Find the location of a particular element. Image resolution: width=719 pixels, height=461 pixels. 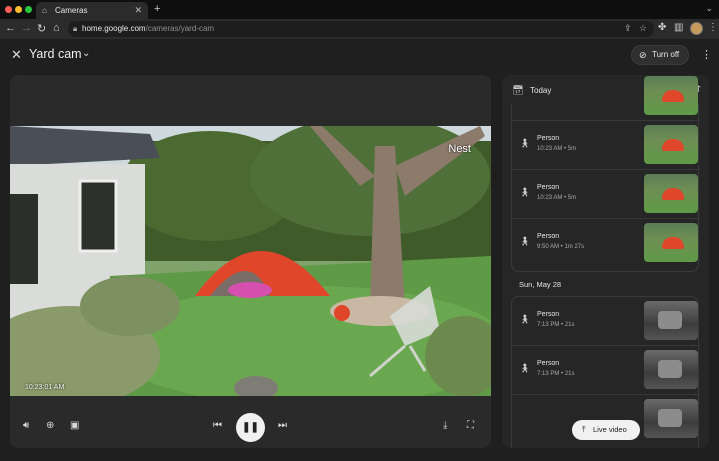

skip-previous-icon: ⏮︎ is located at coordinates (217, 425).